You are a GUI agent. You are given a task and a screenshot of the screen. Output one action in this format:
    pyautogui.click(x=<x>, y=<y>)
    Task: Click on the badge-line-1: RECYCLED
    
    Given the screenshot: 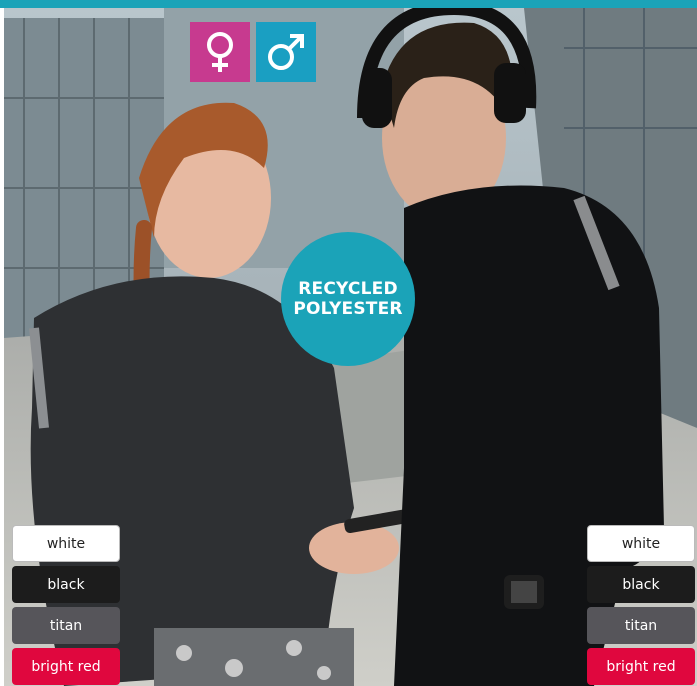 What is the action you would take?
    pyautogui.click(x=348, y=289)
    